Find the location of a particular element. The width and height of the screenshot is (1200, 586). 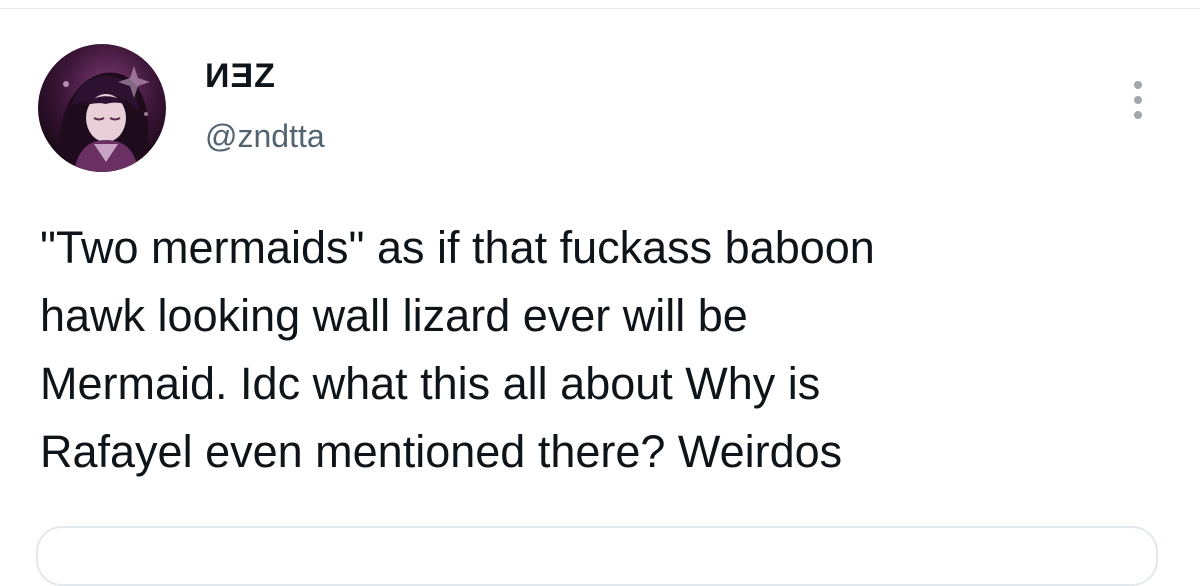

more-options-button is located at coordinates (1138, 100).